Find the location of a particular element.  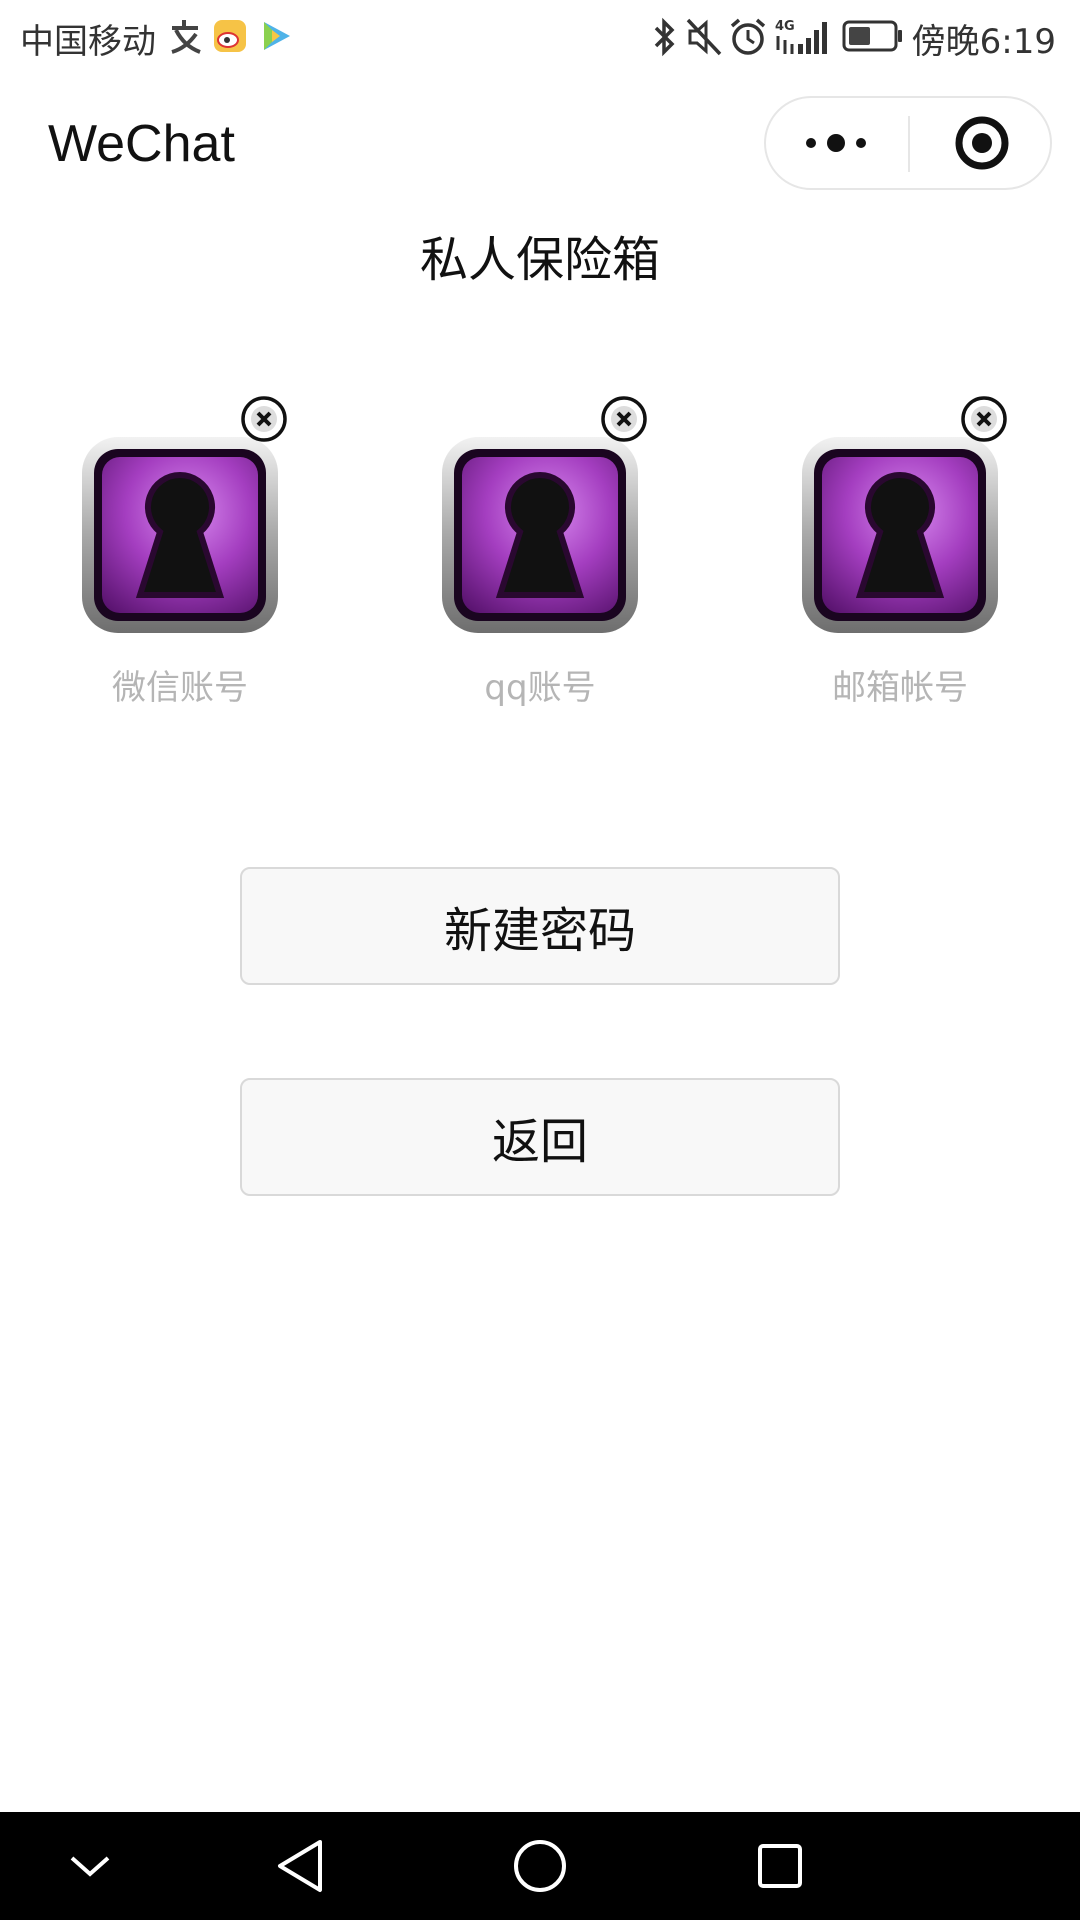

close-miniprogram-button is located at coordinates (980, 143).